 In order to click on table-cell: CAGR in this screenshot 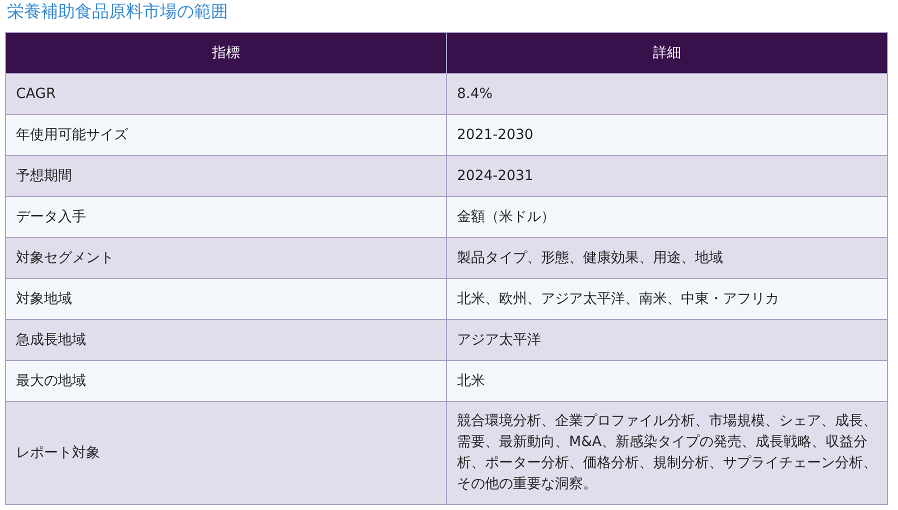, I will do `click(226, 94)`.